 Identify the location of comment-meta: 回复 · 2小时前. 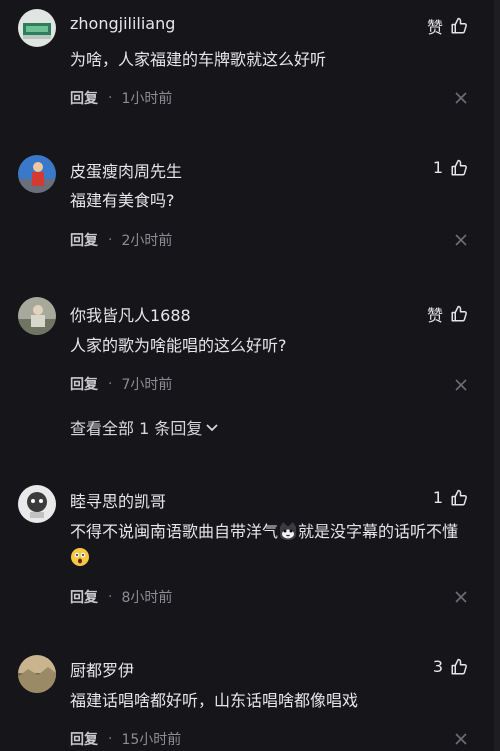
(121, 240).